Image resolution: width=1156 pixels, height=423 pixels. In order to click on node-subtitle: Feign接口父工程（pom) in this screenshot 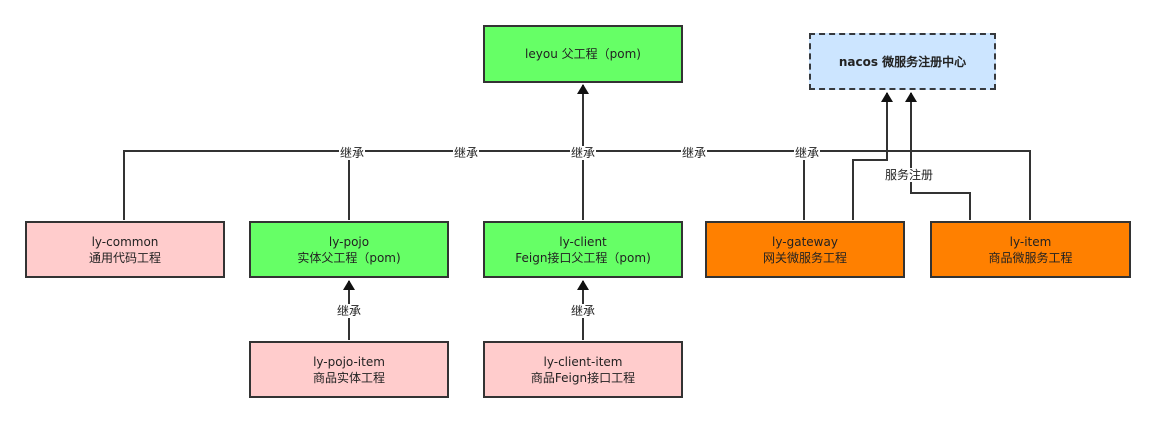, I will do `click(583, 257)`.